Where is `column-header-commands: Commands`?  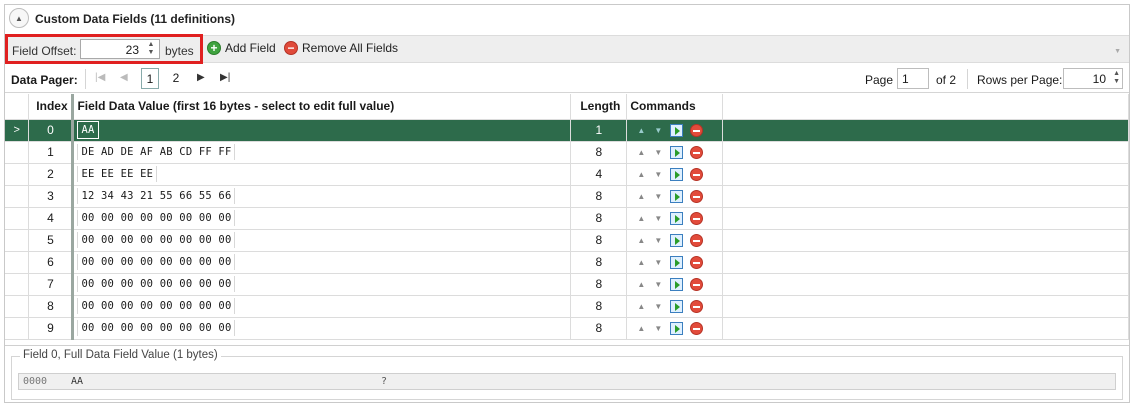 column-header-commands: Commands is located at coordinates (675, 107).